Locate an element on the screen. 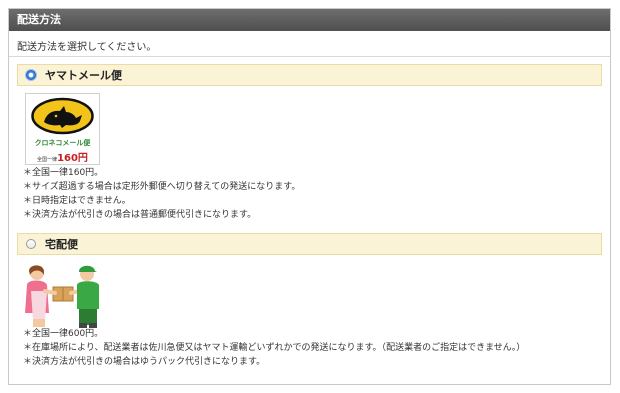  delivery-handoff-icon is located at coordinates (62, 296).